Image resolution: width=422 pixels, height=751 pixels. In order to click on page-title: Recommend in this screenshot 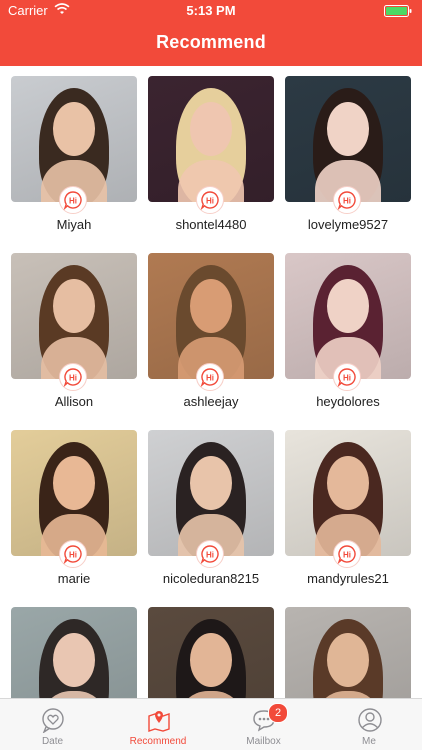, I will do `click(211, 42)`.